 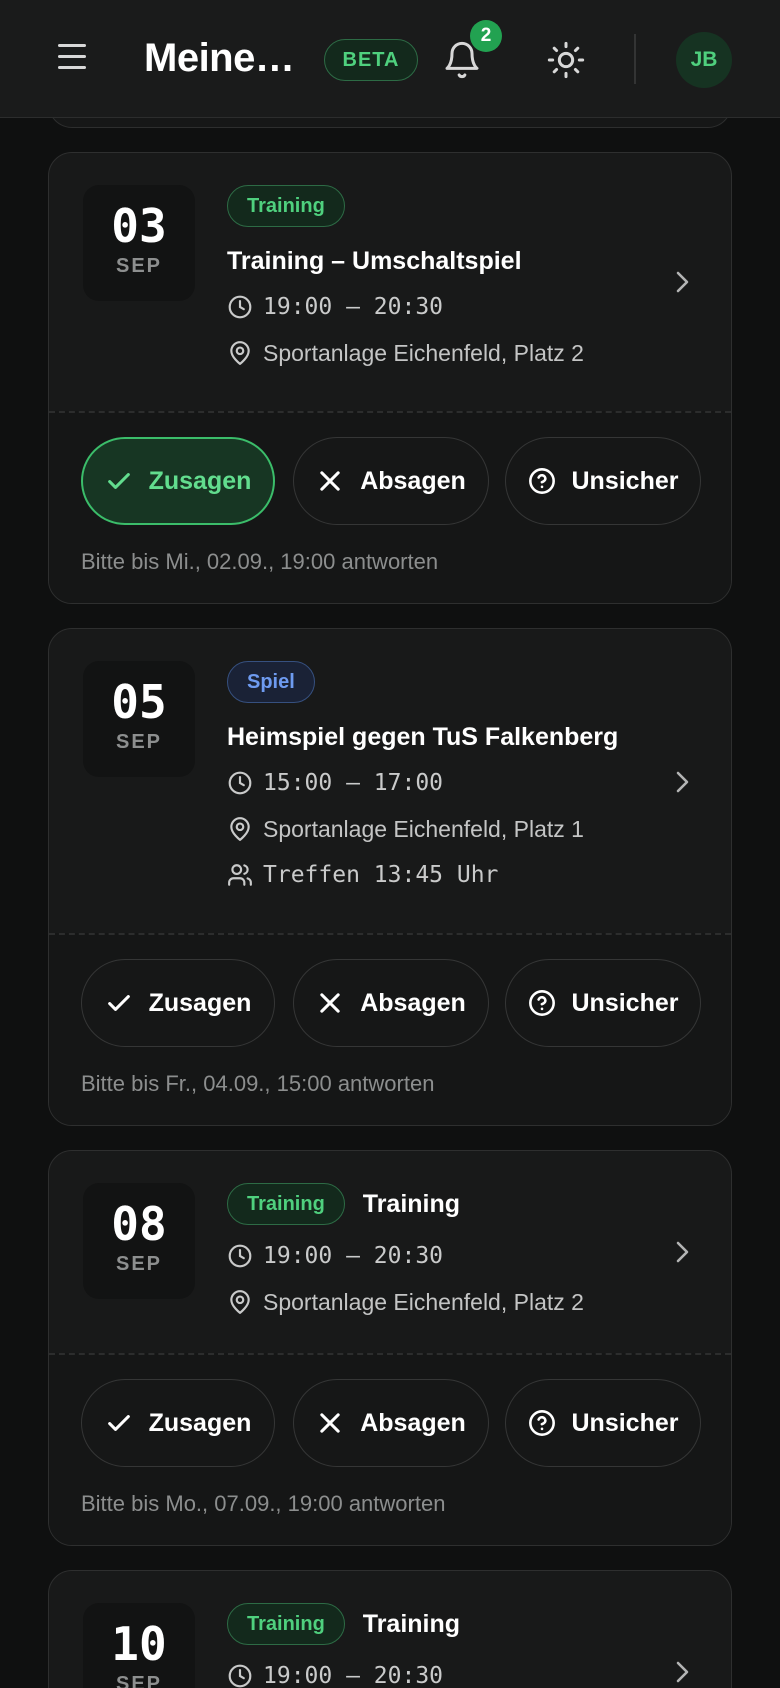 What do you see at coordinates (139, 1224) in the screenshot?
I see `date-day: 08` at bounding box center [139, 1224].